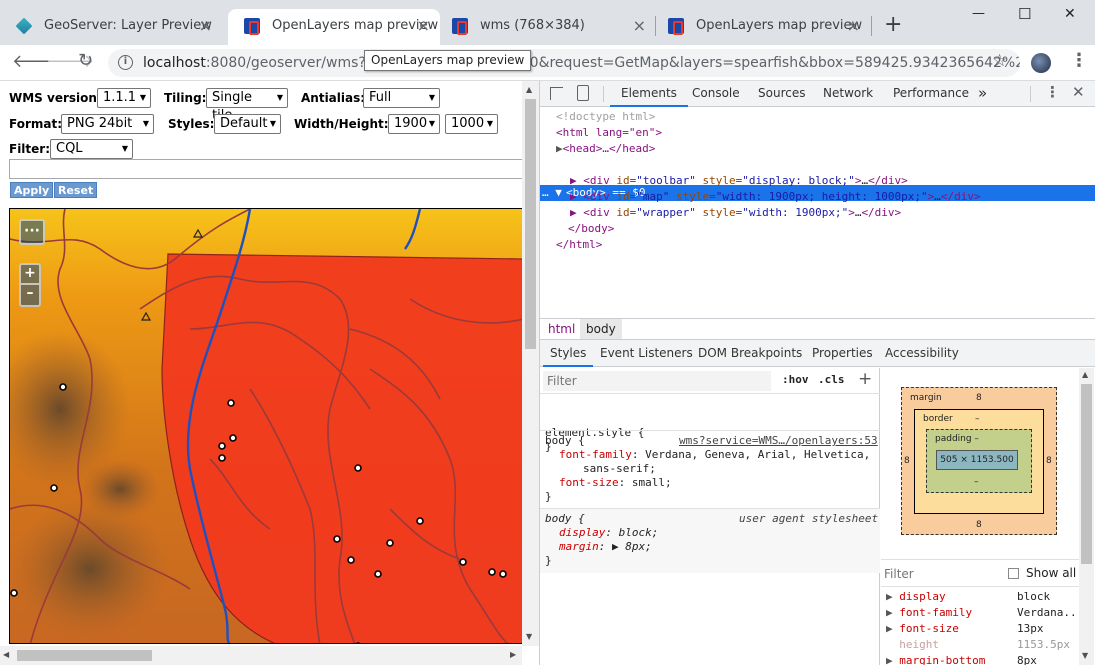 The width and height of the screenshot is (1095, 665). Describe the element at coordinates (6, 654) in the screenshot. I see `scroll-left-arrow-icon: ◀` at that location.